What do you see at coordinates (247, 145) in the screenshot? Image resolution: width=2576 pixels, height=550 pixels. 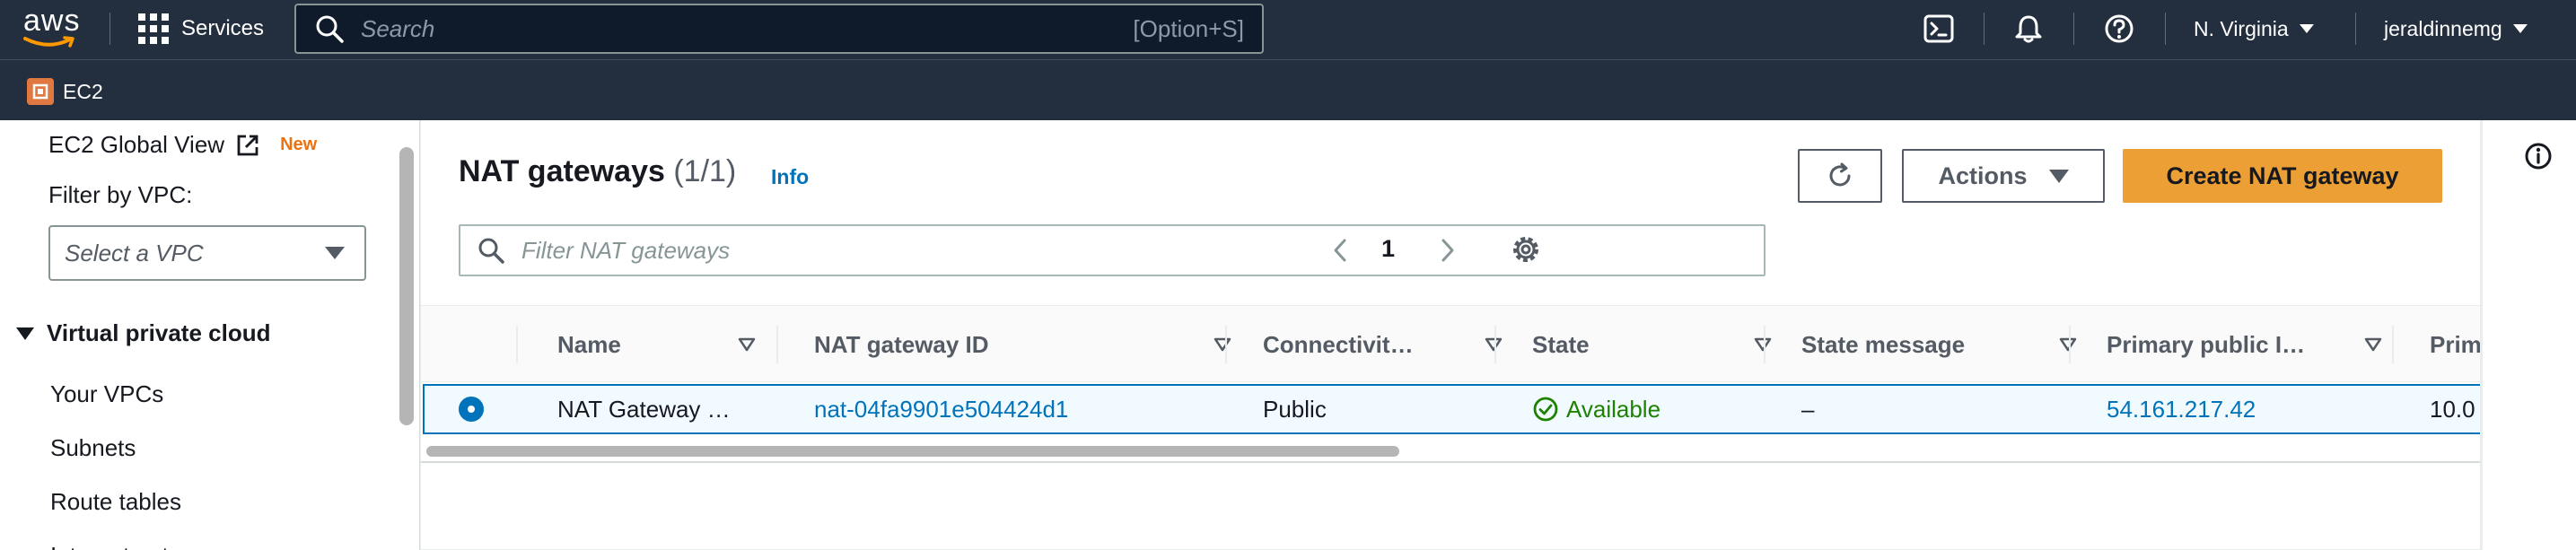 I see `external-link-icon` at bounding box center [247, 145].